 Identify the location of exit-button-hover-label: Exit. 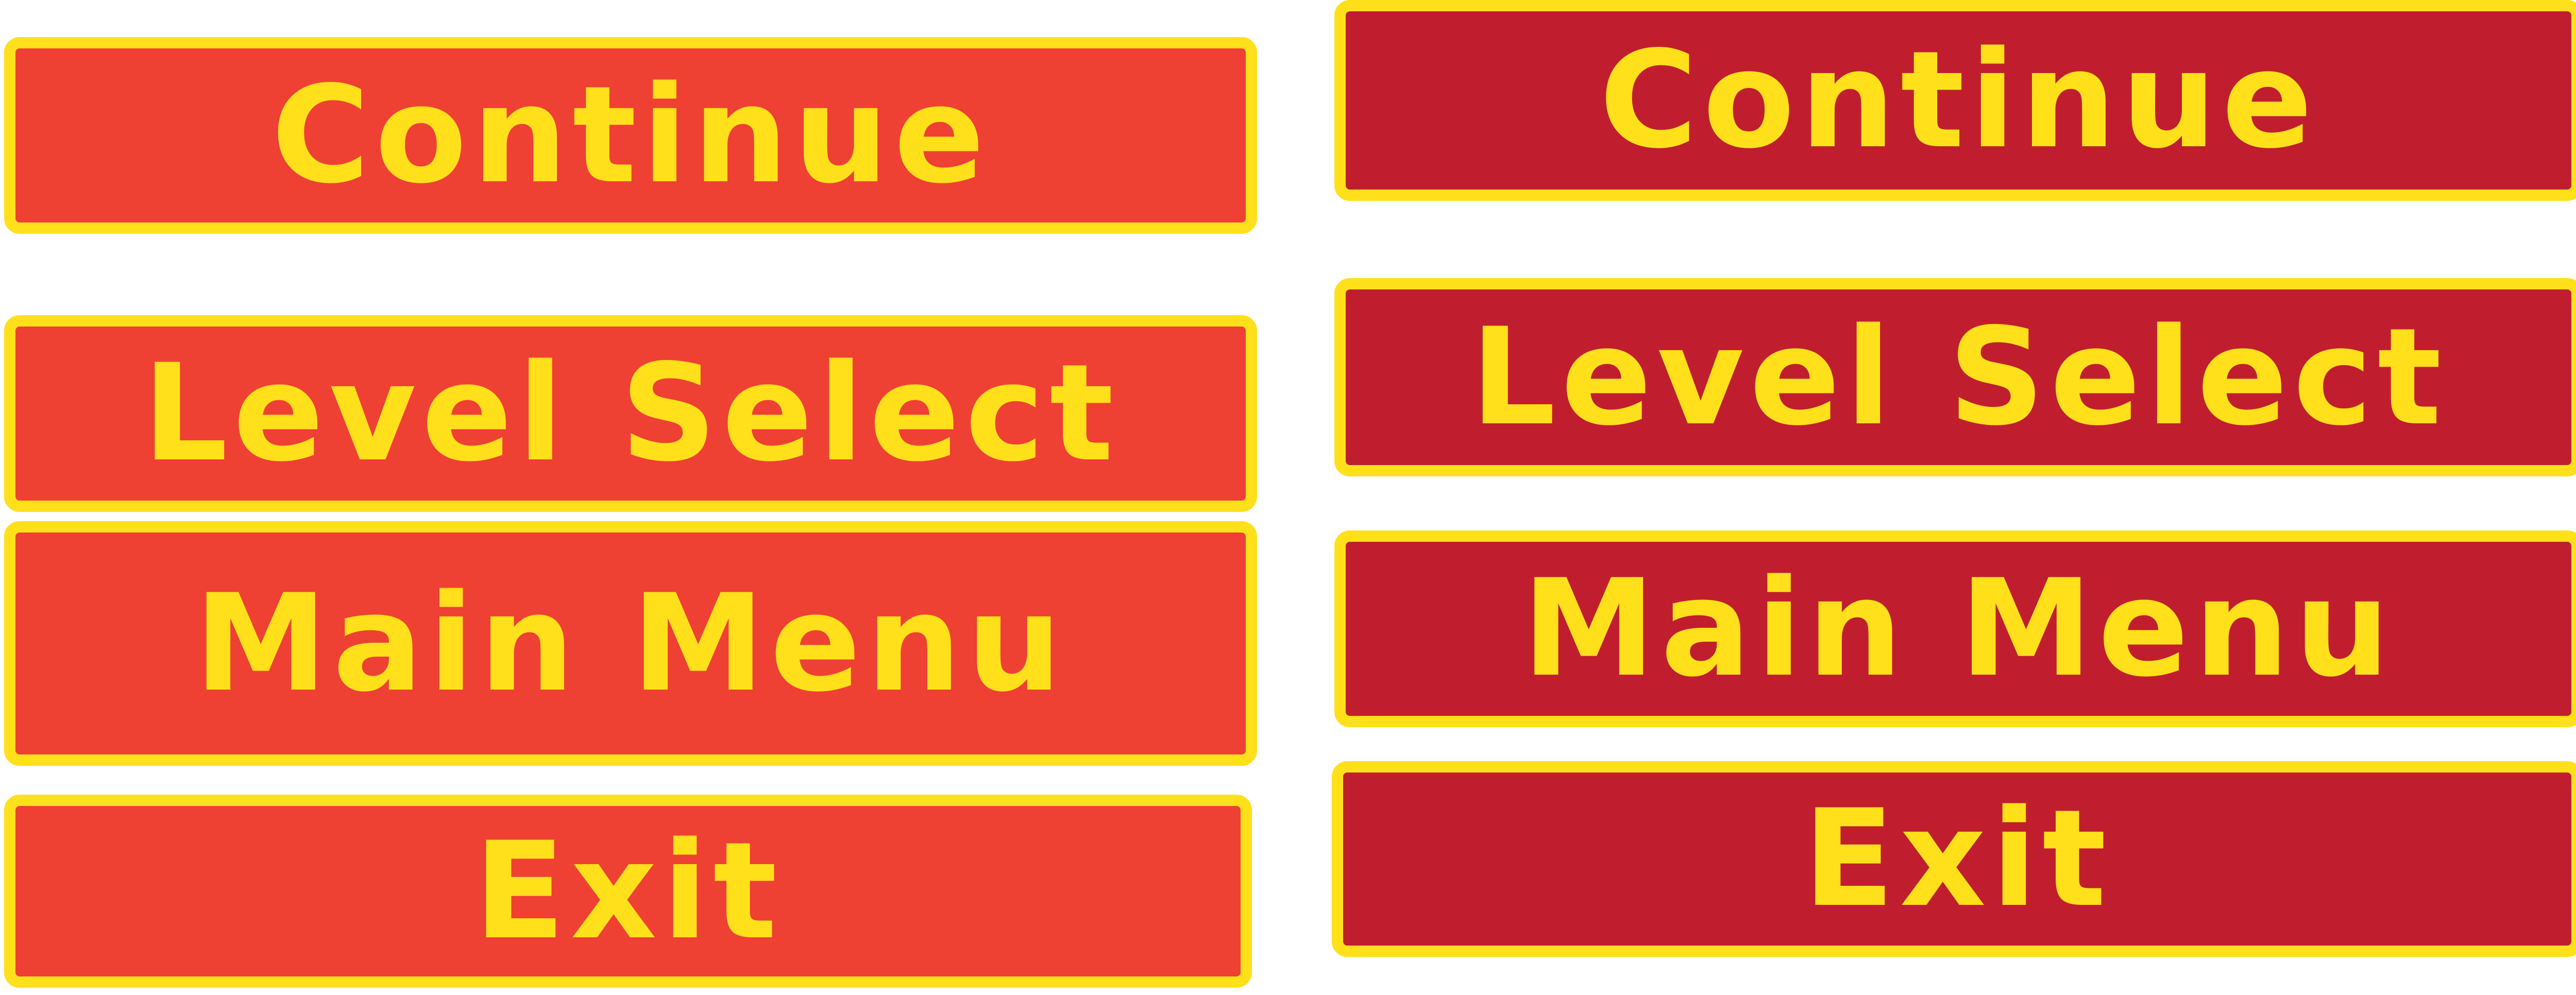
(1957, 859).